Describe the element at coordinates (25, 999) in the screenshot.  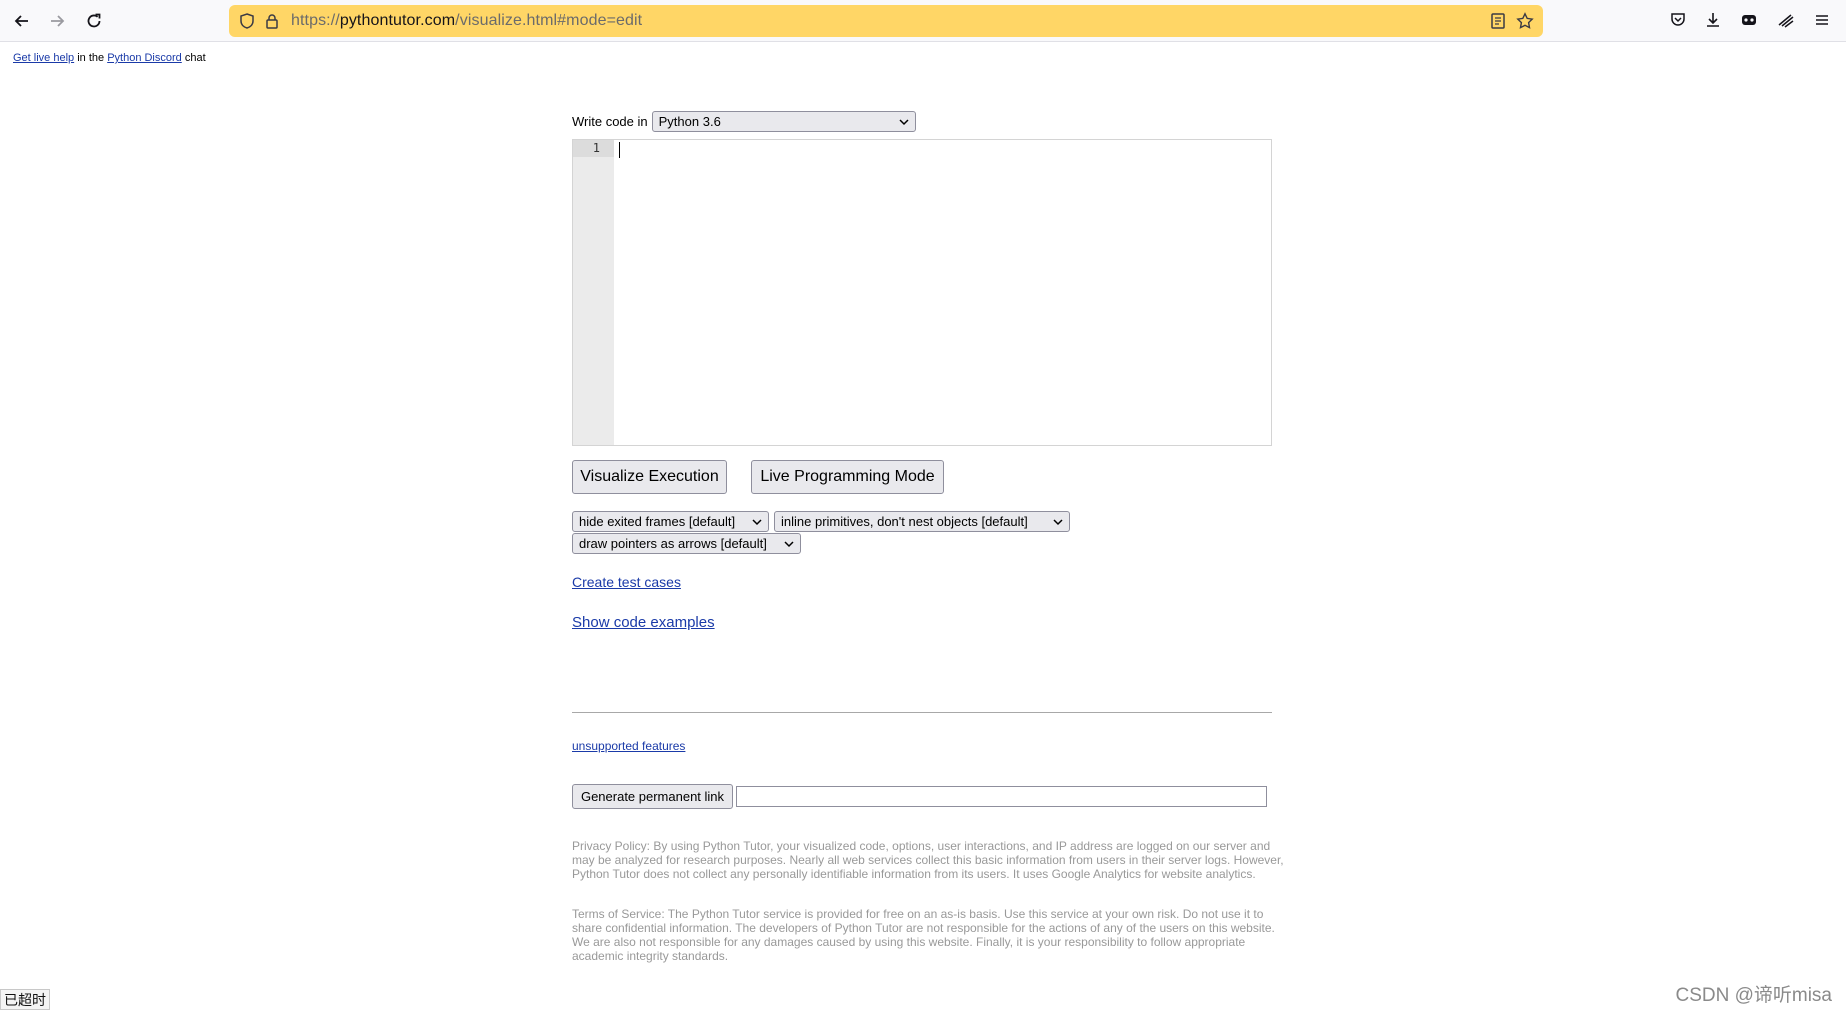
I see `timeout-status: 已超时` at that location.